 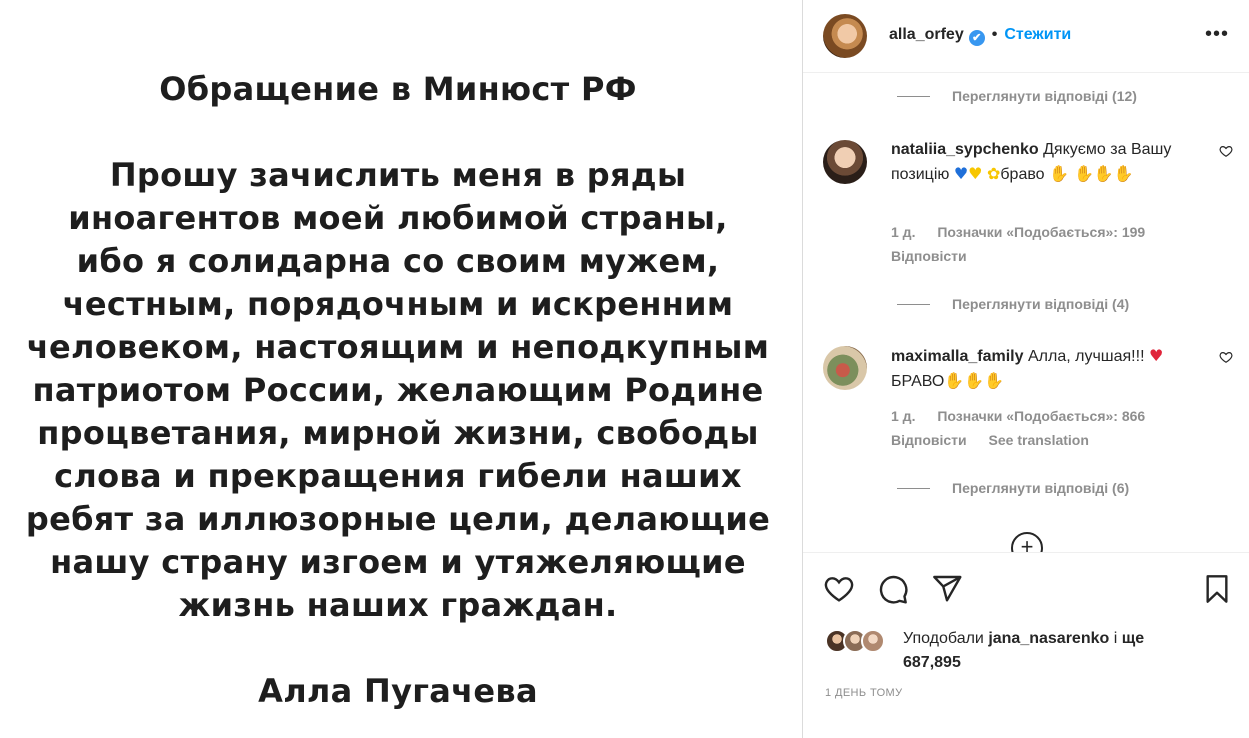 I want to click on post-title: Обращение в Минюст РФ, so click(x=398, y=89).